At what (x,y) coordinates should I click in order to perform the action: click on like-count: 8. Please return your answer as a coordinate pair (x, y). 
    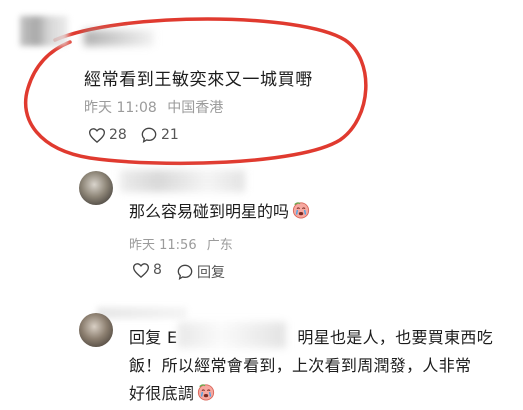
    Looking at the image, I should click on (157, 270).